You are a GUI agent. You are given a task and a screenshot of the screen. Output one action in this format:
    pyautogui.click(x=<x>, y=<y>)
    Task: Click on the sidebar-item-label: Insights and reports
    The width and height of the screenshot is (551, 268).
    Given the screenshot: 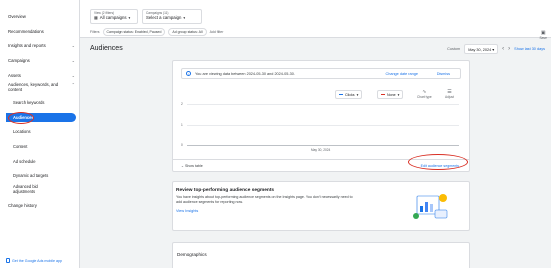 What is the action you would take?
    pyautogui.click(x=27, y=45)
    